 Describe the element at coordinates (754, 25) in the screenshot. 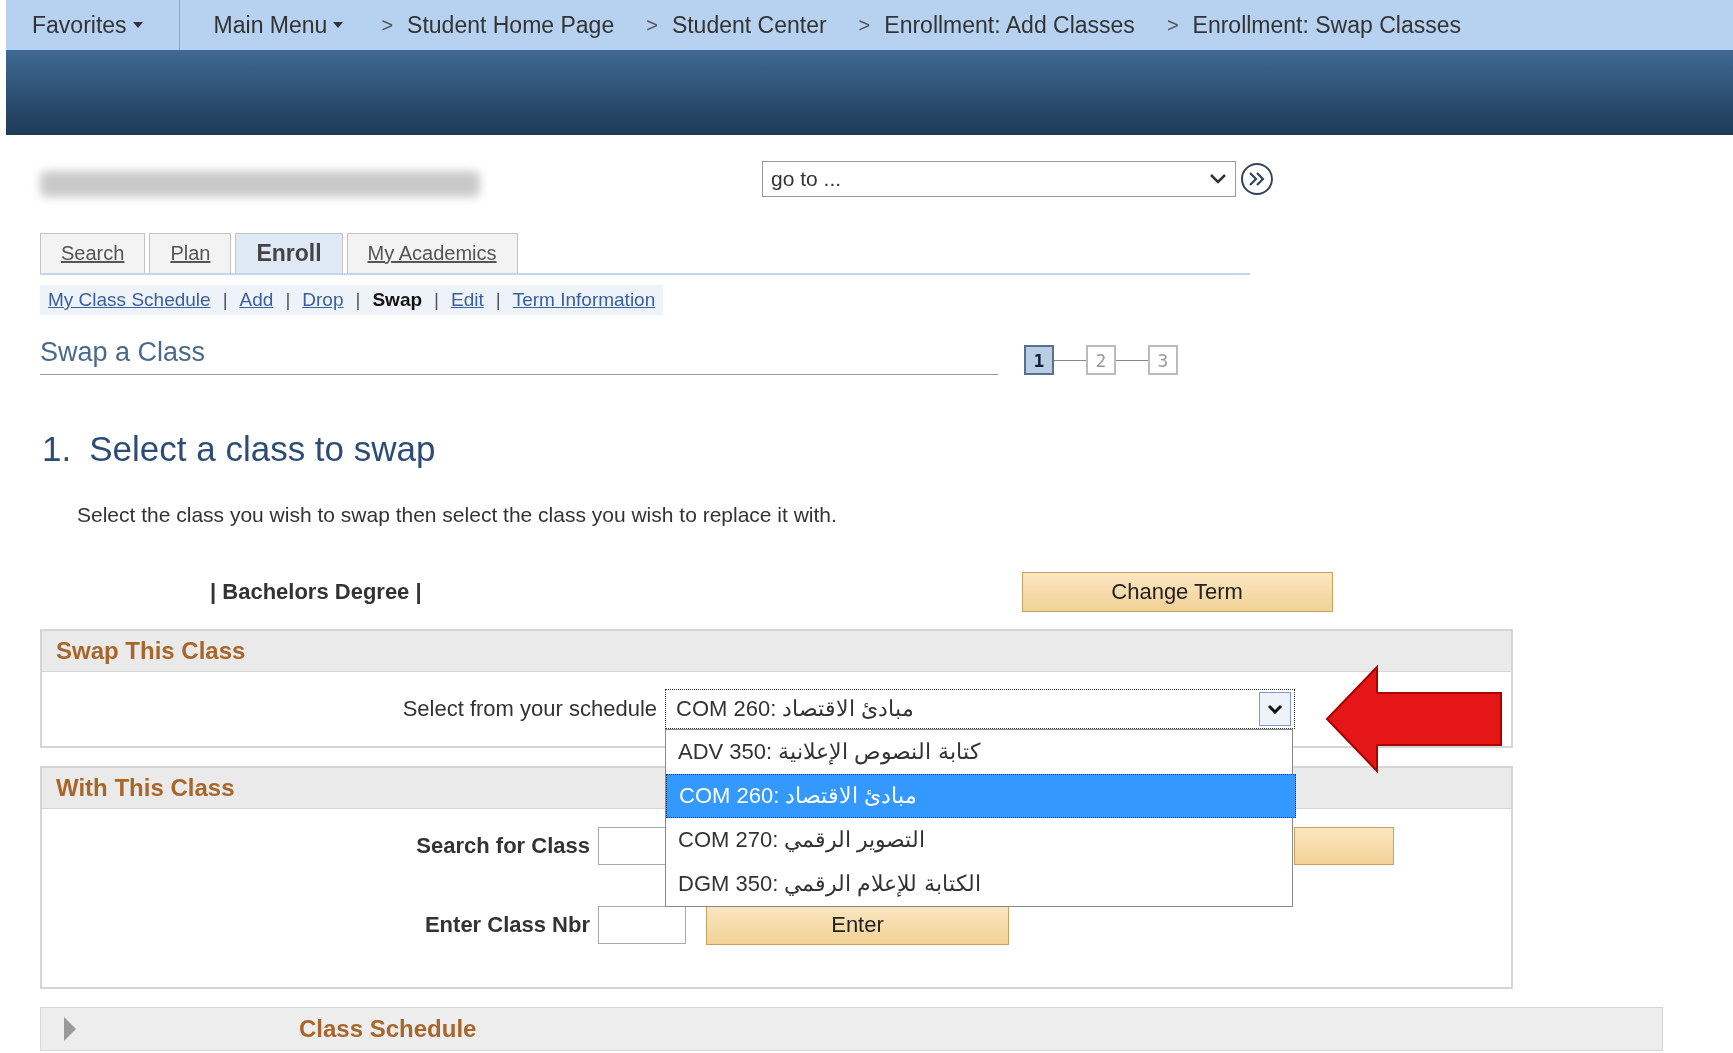

I see `breadcrumb-link: Student Center` at that location.